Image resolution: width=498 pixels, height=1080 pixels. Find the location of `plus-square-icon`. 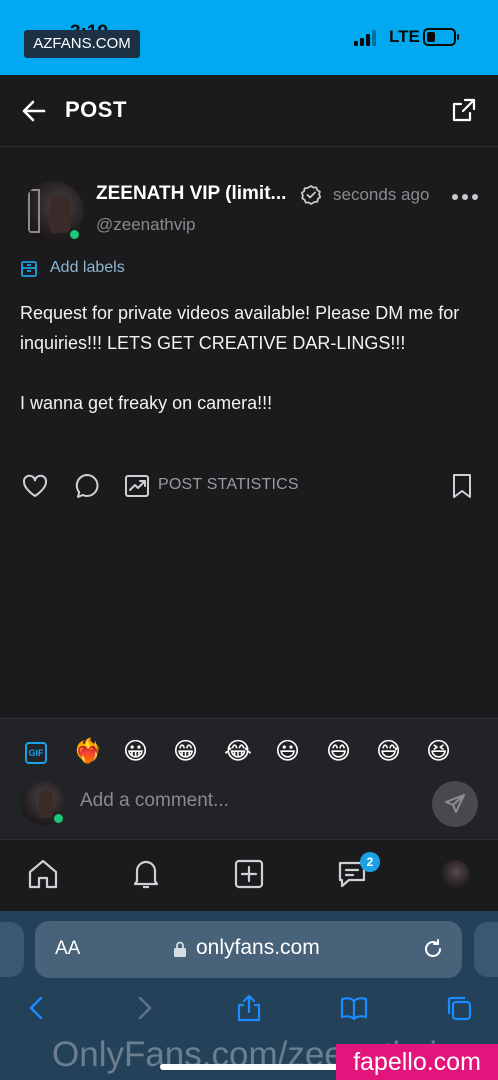

plus-square-icon is located at coordinates (249, 874).